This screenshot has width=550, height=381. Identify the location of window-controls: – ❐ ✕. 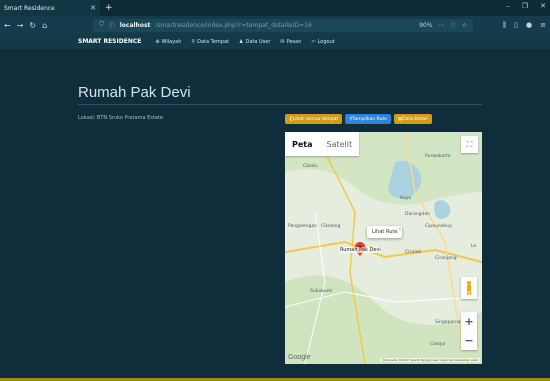
(526, 6).